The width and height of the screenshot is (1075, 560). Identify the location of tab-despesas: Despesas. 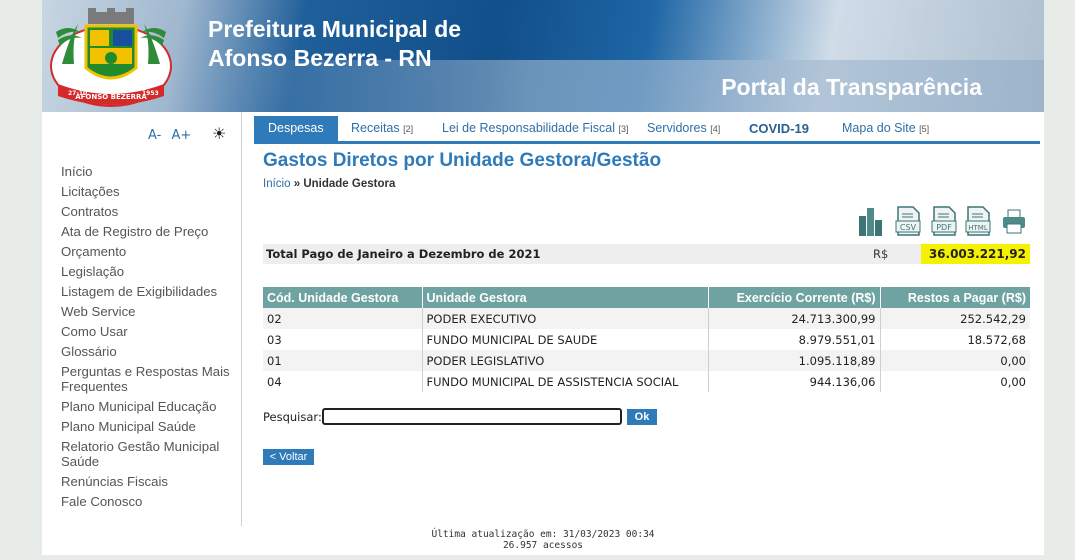
(296, 128).